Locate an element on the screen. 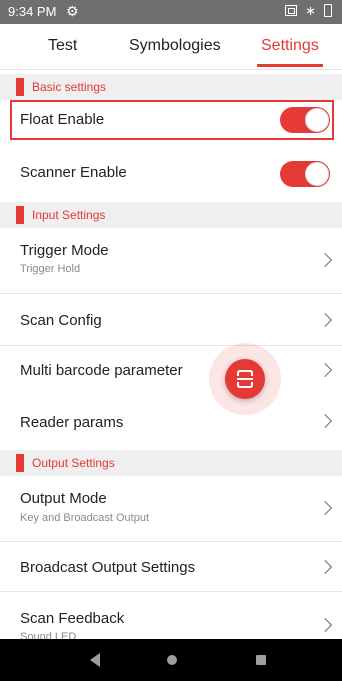 The height and width of the screenshot is (681, 342). section-header-input: Input Settings is located at coordinates (171, 215).